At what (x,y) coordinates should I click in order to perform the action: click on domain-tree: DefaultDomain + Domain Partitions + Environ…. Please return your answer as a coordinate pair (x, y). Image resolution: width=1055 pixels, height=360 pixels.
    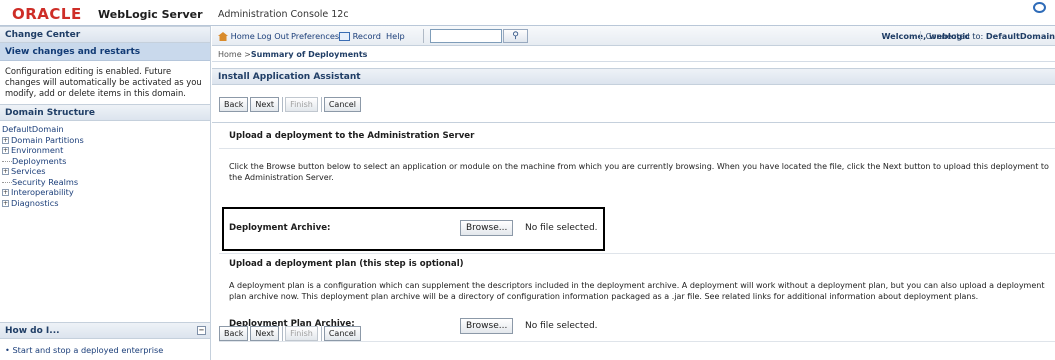
    Looking at the image, I should click on (105, 166).